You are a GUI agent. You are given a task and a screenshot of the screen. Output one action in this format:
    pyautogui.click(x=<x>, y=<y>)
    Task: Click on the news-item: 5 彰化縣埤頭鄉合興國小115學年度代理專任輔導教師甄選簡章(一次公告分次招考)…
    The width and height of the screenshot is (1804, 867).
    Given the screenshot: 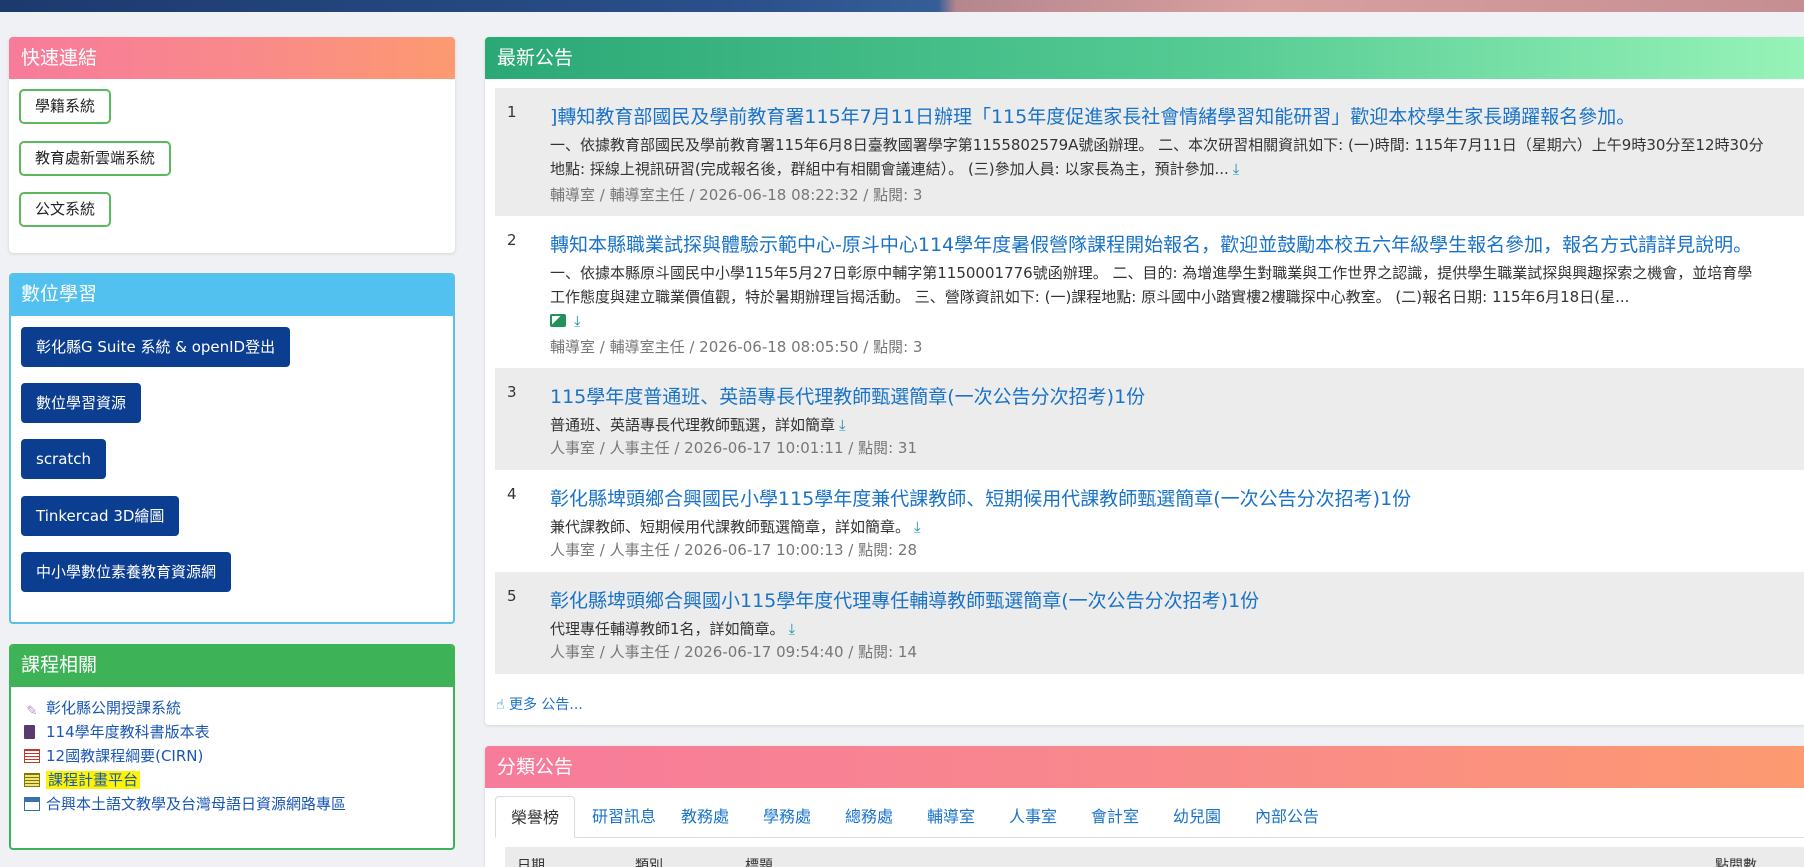 What is the action you would take?
    pyautogui.click(x=1149, y=623)
    